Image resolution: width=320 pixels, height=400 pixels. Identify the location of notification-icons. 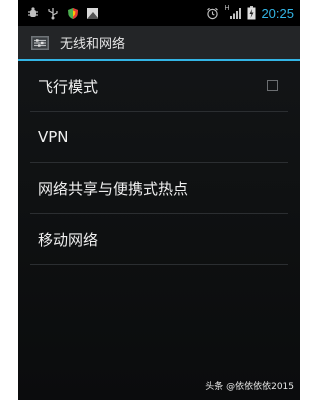
(58, 13).